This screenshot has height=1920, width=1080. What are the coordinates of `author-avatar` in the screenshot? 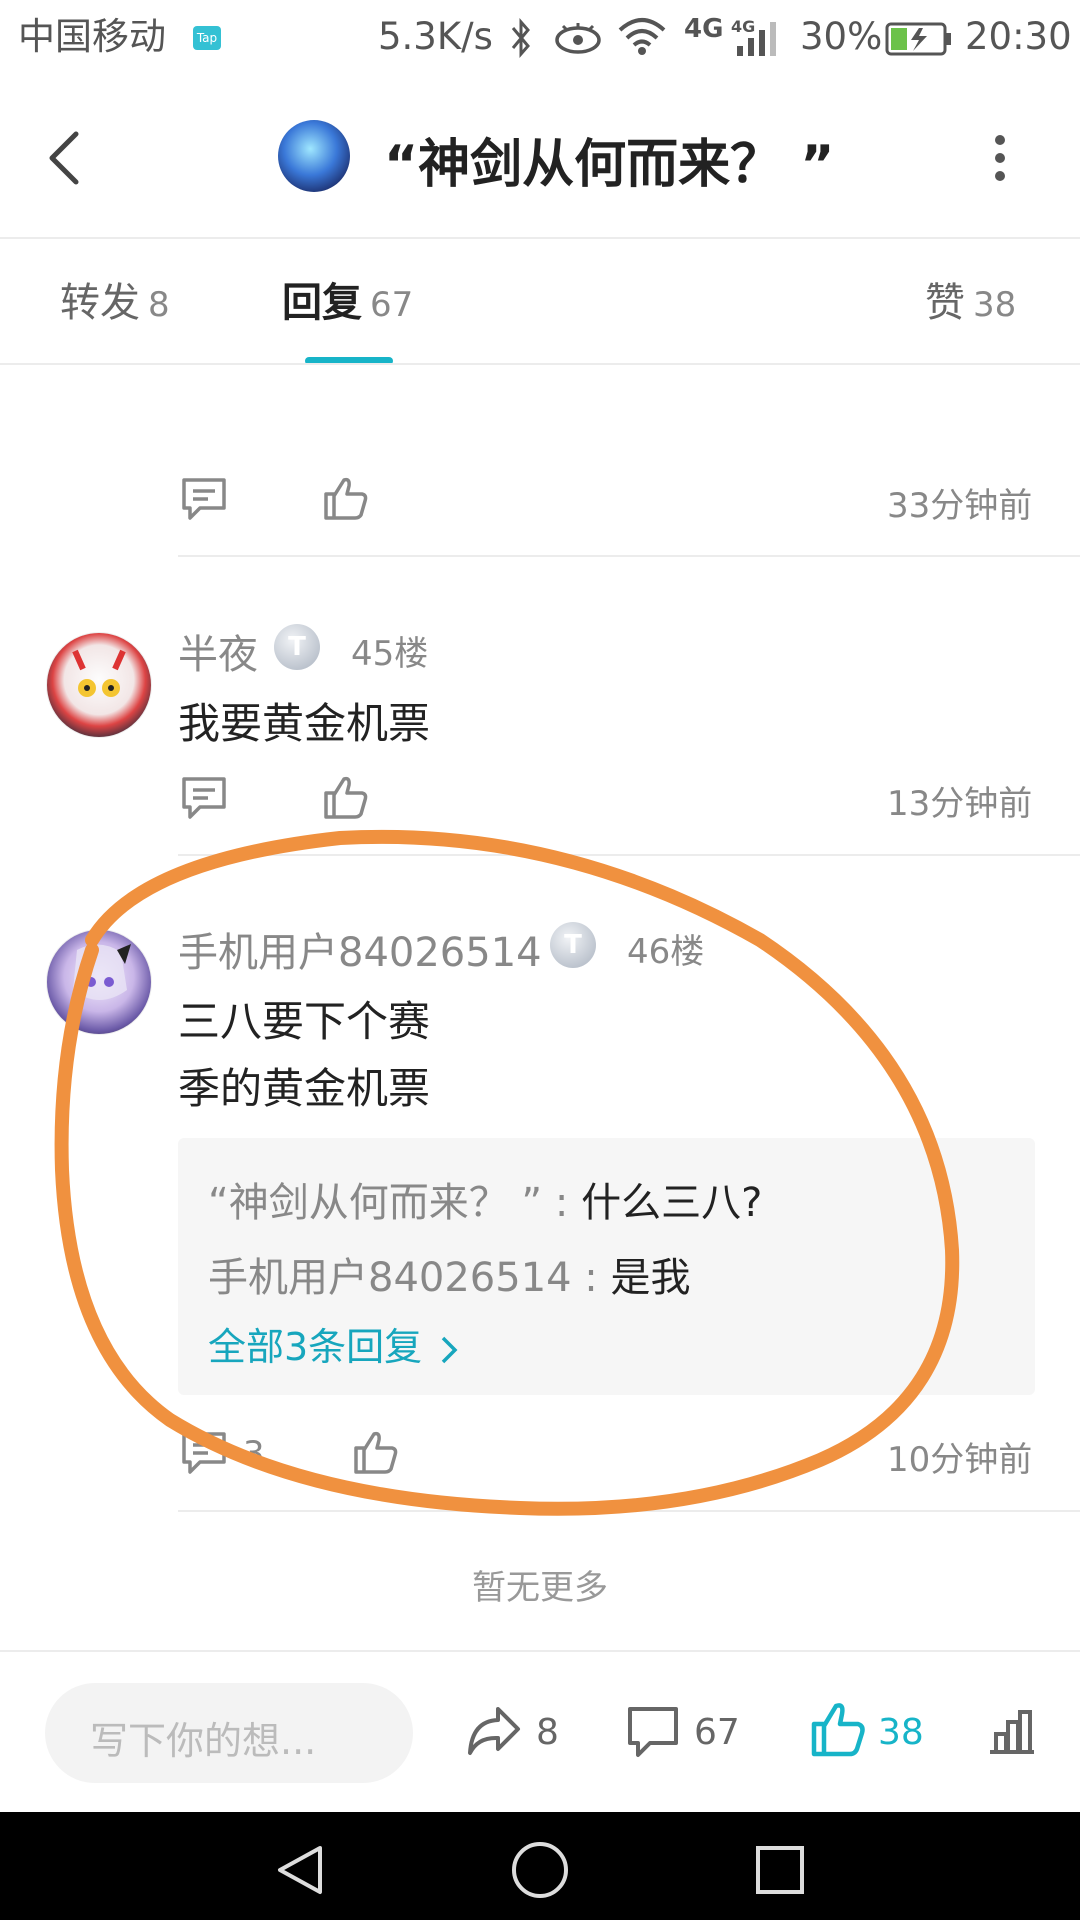 It's located at (314, 156).